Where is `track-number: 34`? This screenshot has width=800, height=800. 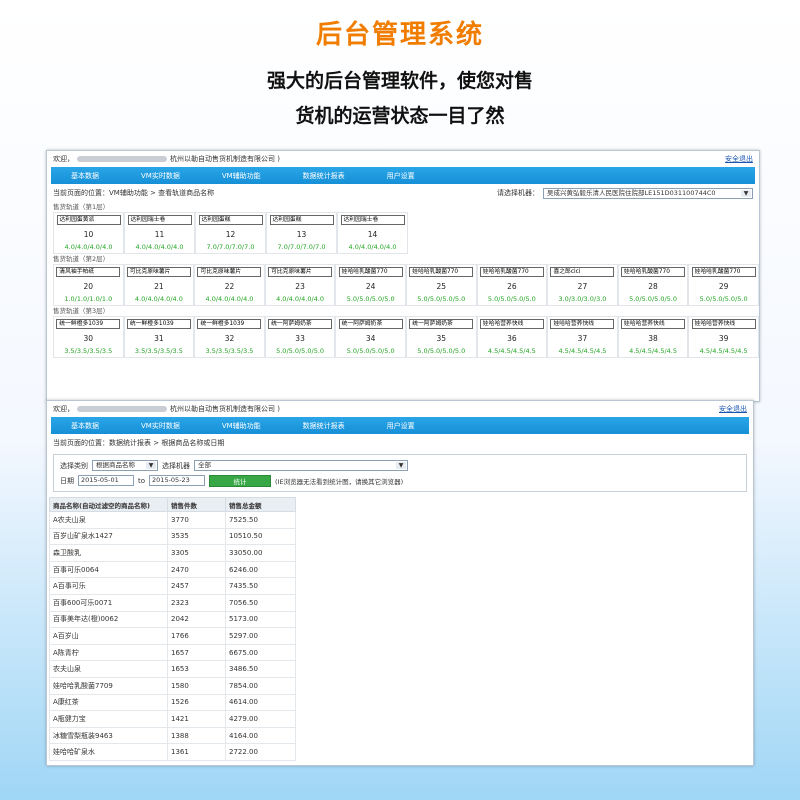 track-number: 34 is located at coordinates (370, 338).